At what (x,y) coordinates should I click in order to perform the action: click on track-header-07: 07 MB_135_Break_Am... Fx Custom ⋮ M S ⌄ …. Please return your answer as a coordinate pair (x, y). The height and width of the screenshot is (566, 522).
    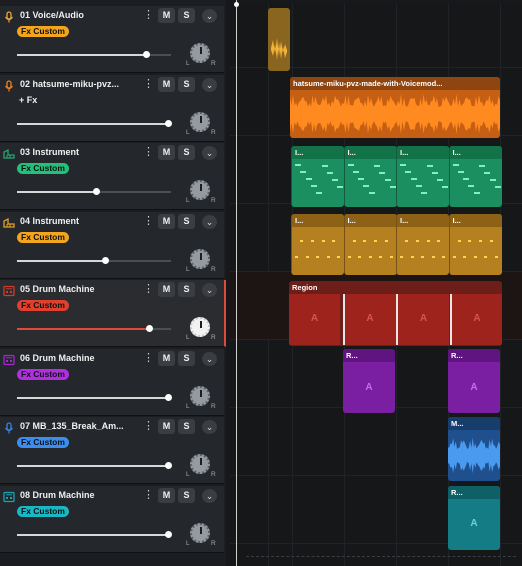
    Looking at the image, I should click on (112, 450).